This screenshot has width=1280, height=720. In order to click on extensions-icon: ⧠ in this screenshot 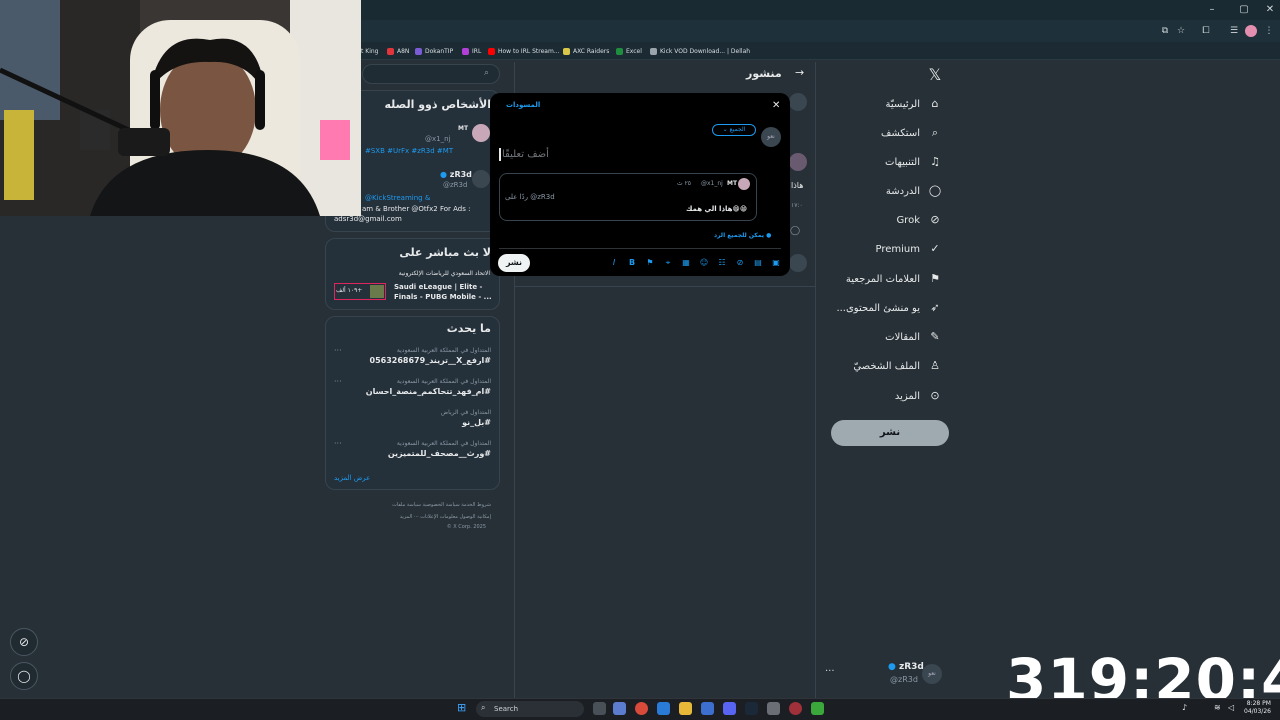, I will do `click(1206, 31)`.